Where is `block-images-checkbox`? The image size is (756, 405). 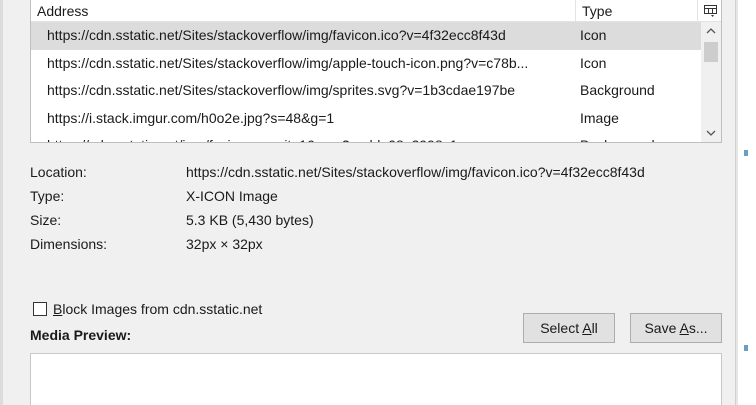
block-images-checkbox is located at coordinates (40, 309).